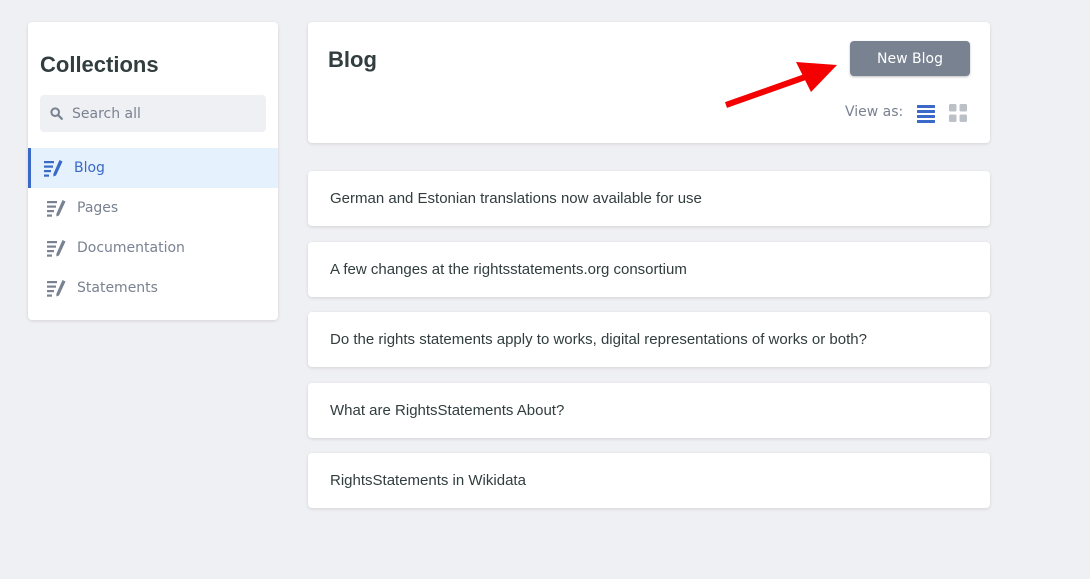 Image resolution: width=1090 pixels, height=579 pixels. Describe the element at coordinates (98, 208) in the screenshot. I see `sidebar-item-label: Pages` at that location.